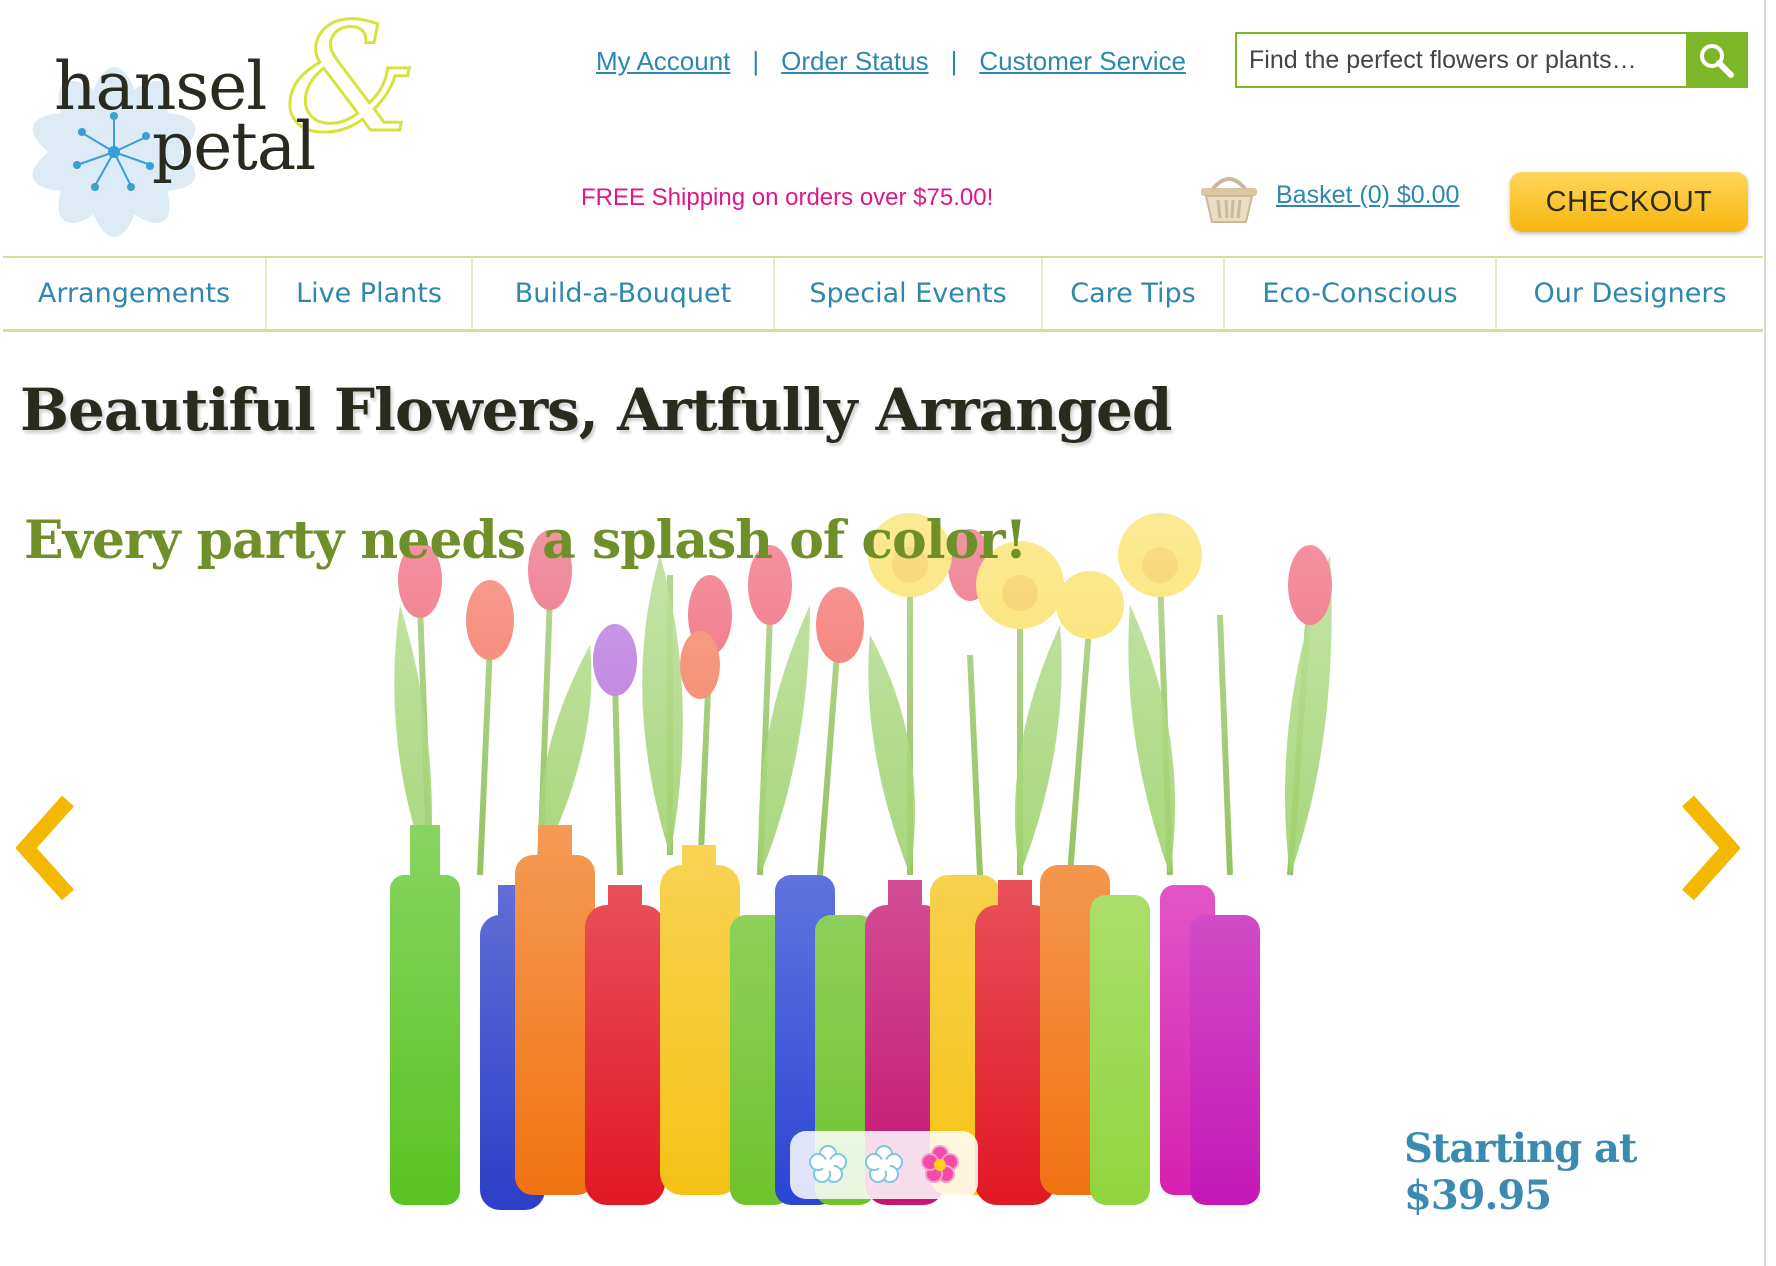 The height and width of the screenshot is (1266, 1776). What do you see at coordinates (909, 293) in the screenshot?
I see `nav-item-special-events: Special Events` at bounding box center [909, 293].